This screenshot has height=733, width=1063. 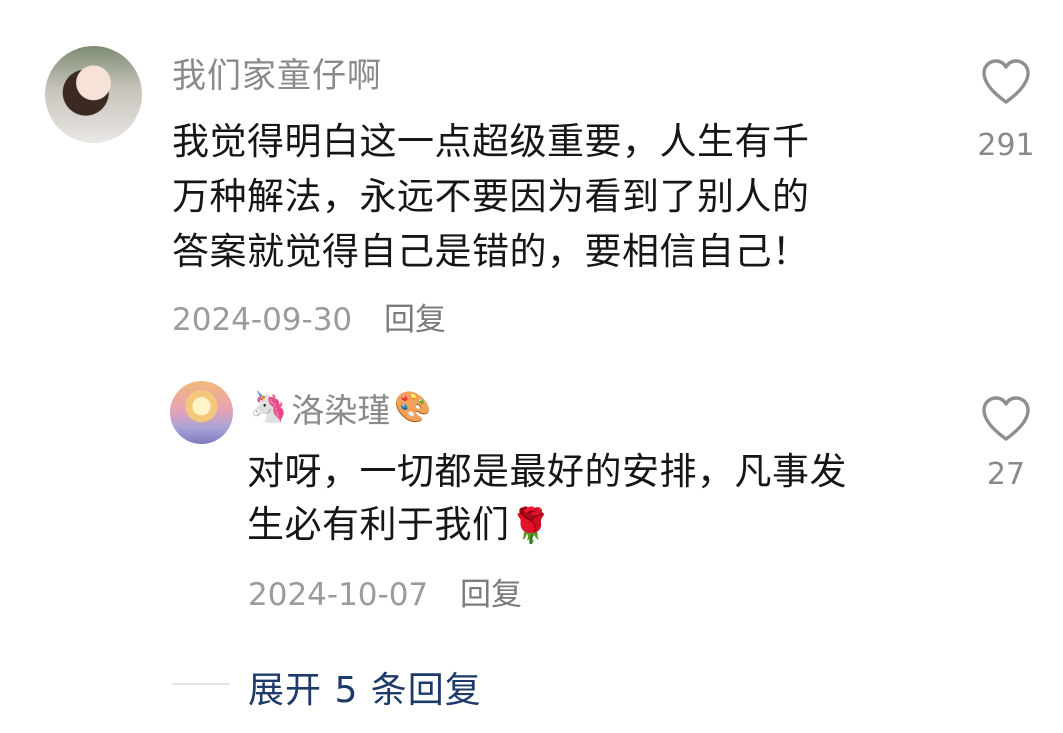 What do you see at coordinates (1006, 145) in the screenshot?
I see `like-count: 291` at bounding box center [1006, 145].